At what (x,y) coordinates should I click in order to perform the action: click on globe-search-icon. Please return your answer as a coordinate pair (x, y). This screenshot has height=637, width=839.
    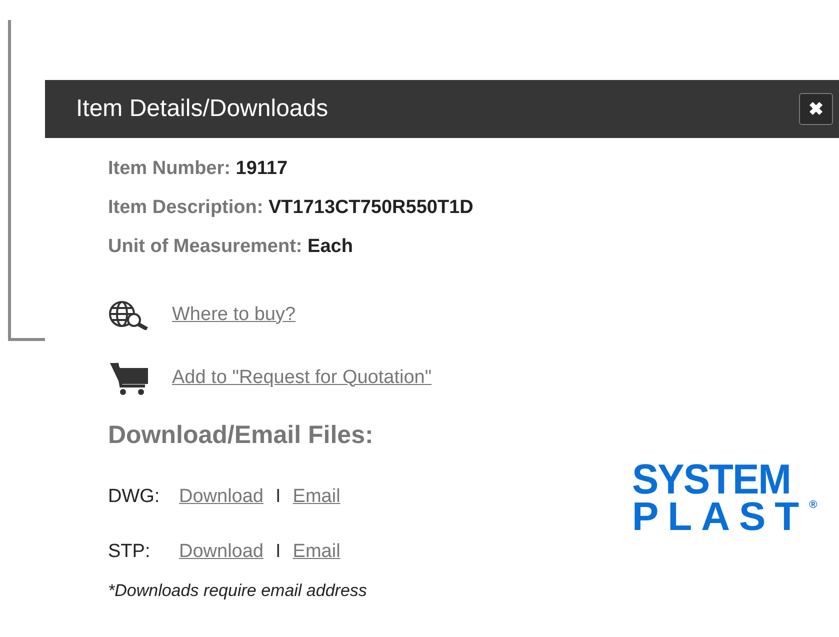
    Looking at the image, I should click on (129, 315).